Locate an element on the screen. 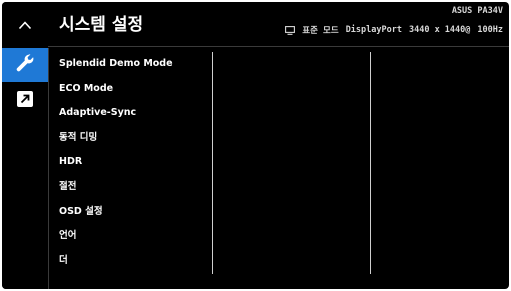  menu-item-osd-setup: OSD 설정 is located at coordinates (134, 212).